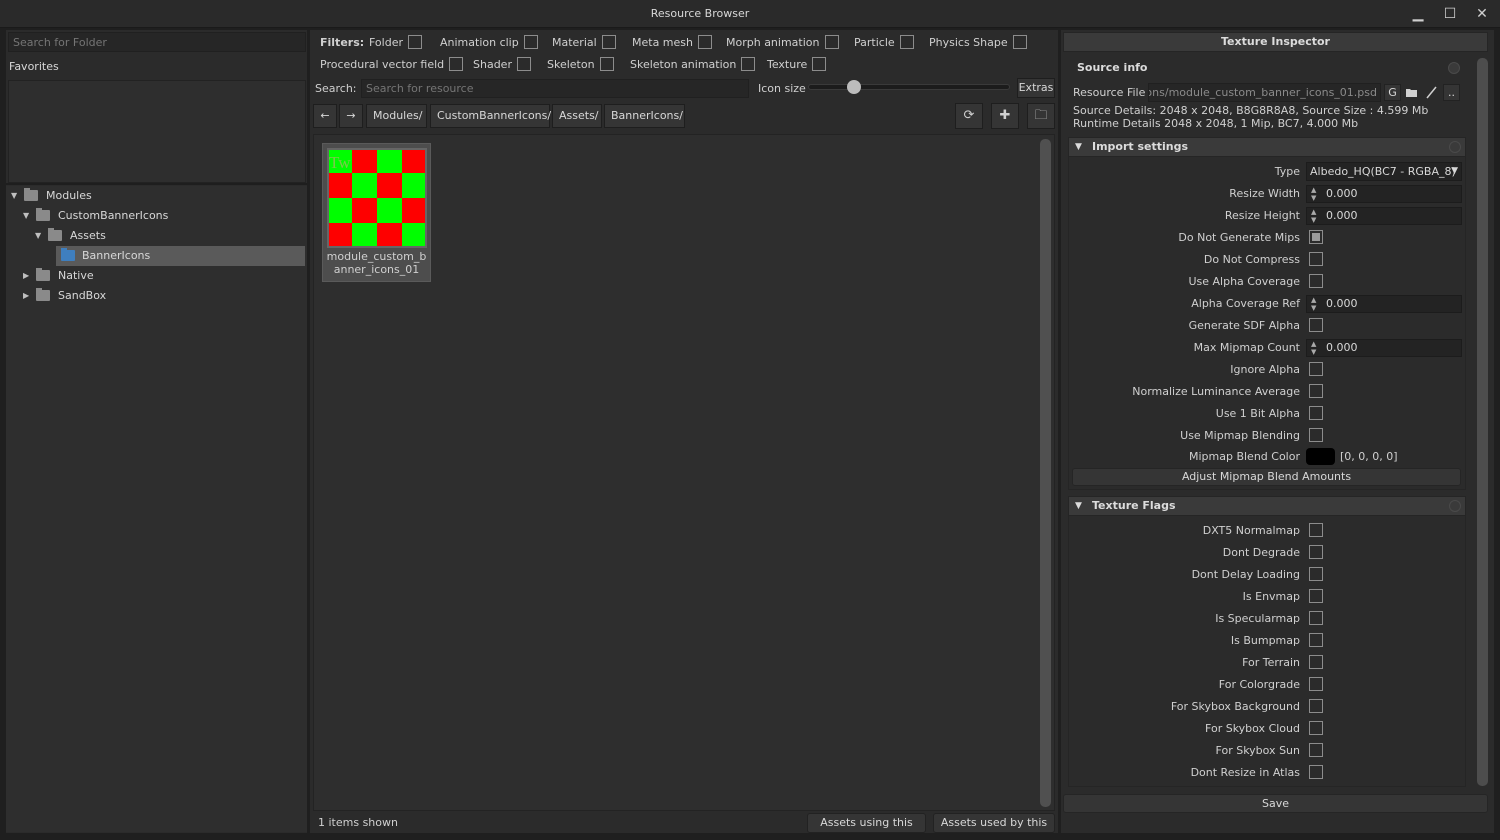 The image size is (1500, 840). What do you see at coordinates (1392, 92) in the screenshot?
I see `g-button: G` at bounding box center [1392, 92].